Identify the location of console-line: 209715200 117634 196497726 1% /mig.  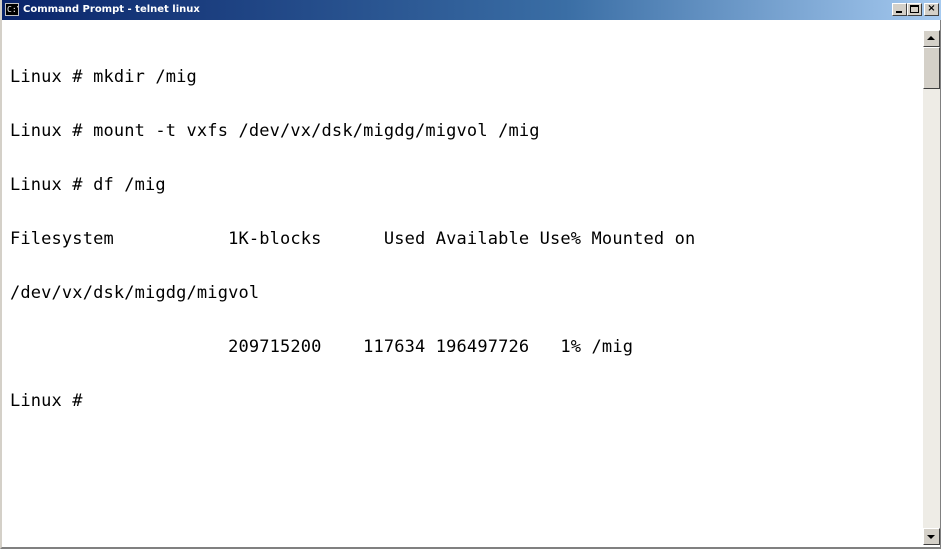
(322, 347).